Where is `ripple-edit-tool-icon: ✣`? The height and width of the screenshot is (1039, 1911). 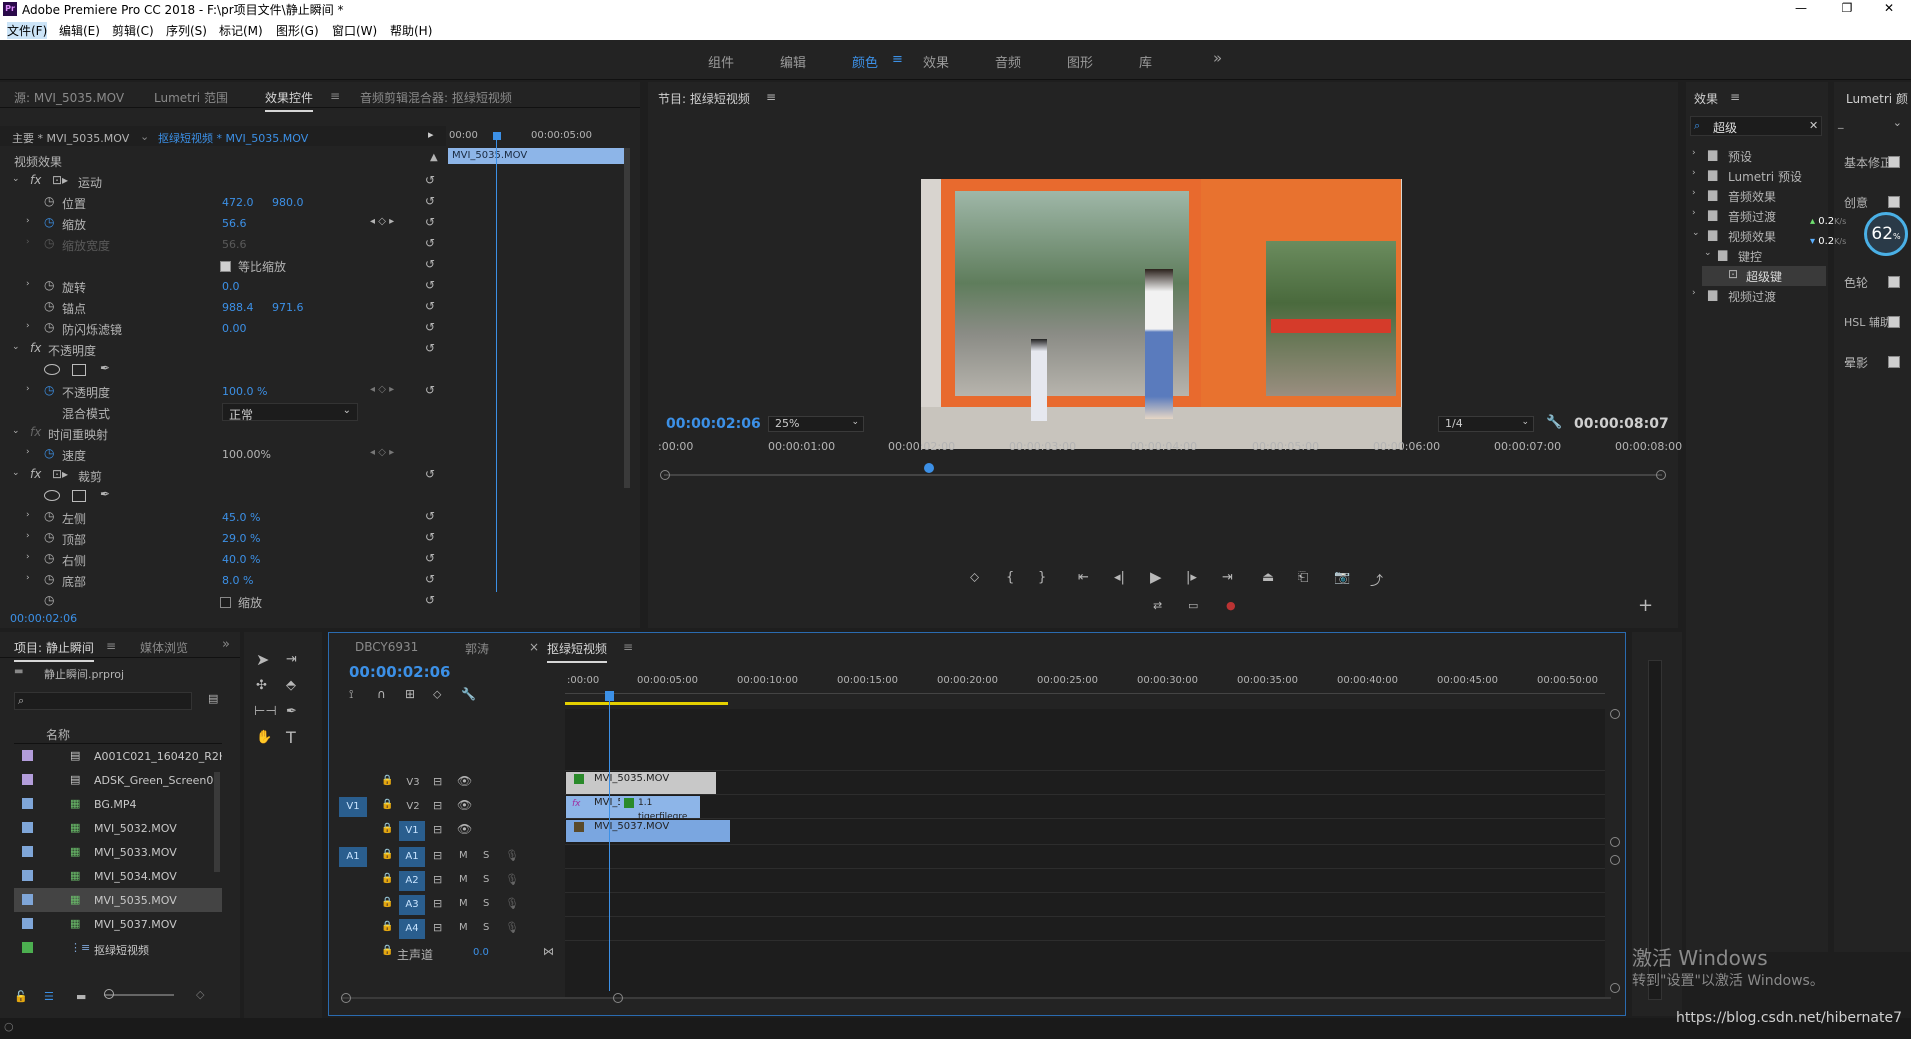
ripple-edit-tool-icon: ✣ is located at coordinates (261, 685).